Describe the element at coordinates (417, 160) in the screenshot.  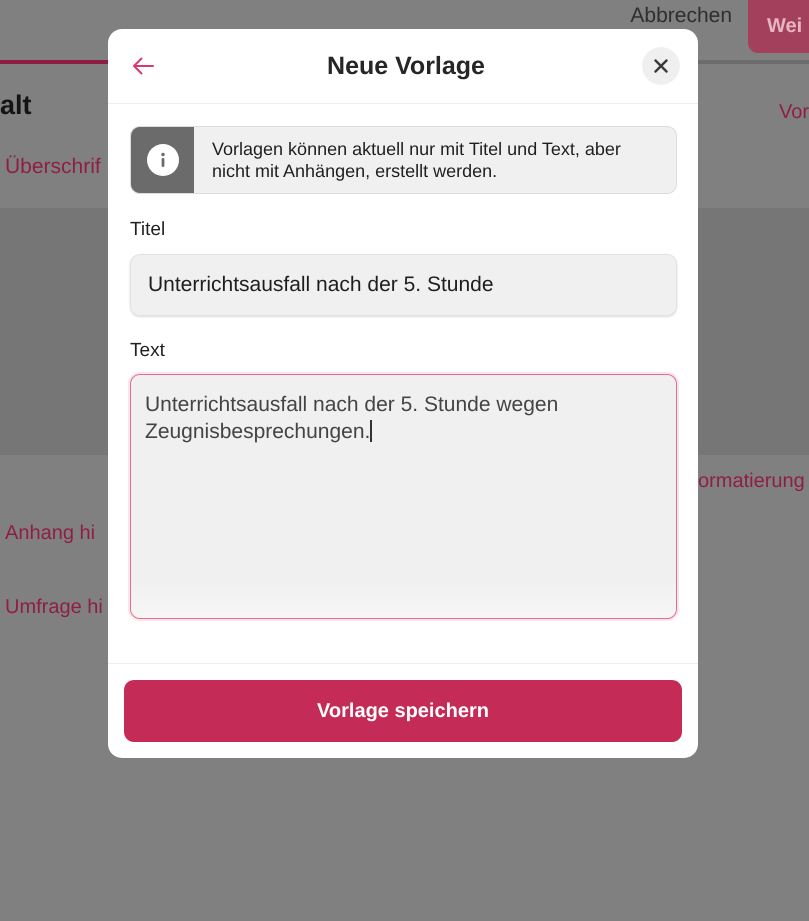
I see `info-text: Vorlagen können aktuell nur mit Titel und Text, aber nicht mit Anhängen, erstellt werden.` at that location.